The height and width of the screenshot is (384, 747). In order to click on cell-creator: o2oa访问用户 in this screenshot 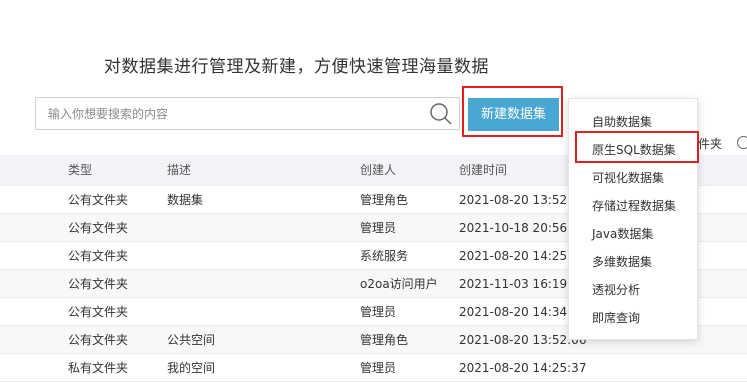, I will do `click(399, 284)`.